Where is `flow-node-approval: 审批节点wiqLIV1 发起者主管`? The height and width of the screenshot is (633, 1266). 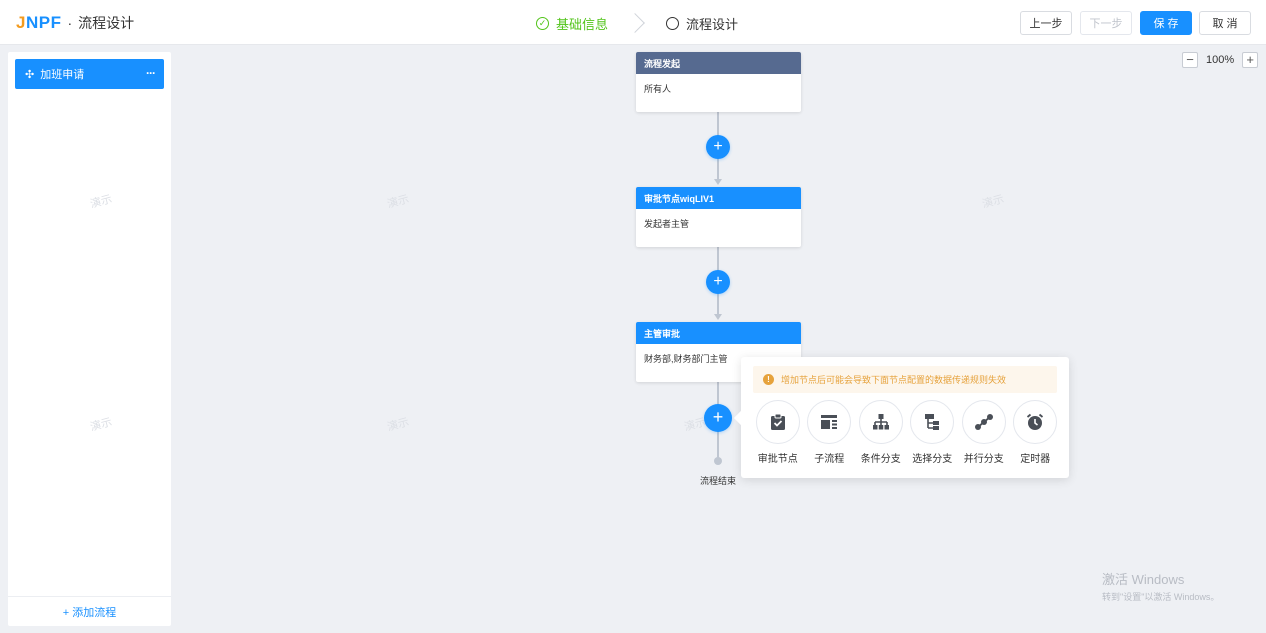 flow-node-approval: 审批节点wiqLIV1 发起者主管 is located at coordinates (718, 217).